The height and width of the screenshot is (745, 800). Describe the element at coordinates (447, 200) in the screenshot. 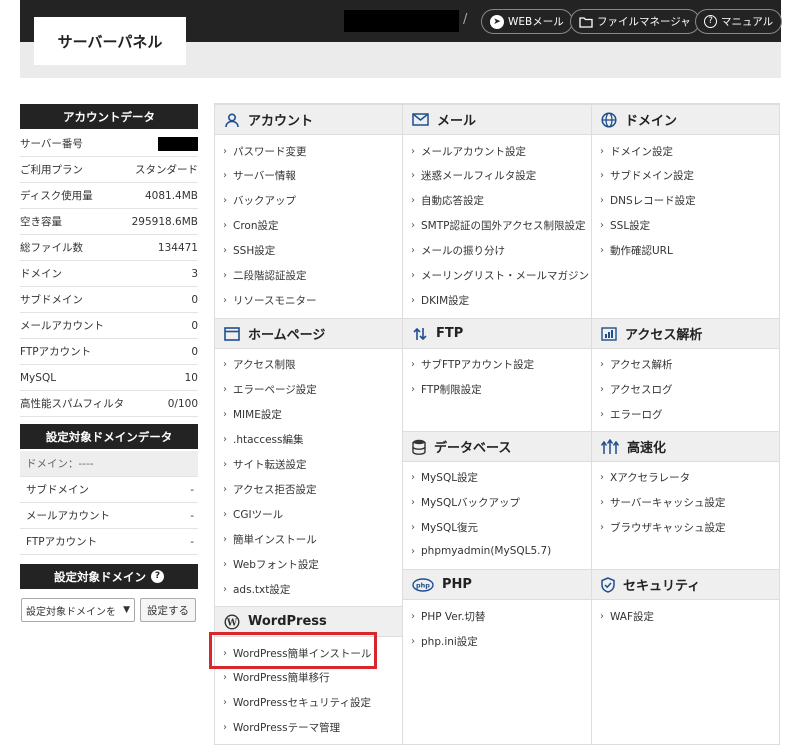

I see `menu-item-auto-reply: › 自動応答設定` at that location.